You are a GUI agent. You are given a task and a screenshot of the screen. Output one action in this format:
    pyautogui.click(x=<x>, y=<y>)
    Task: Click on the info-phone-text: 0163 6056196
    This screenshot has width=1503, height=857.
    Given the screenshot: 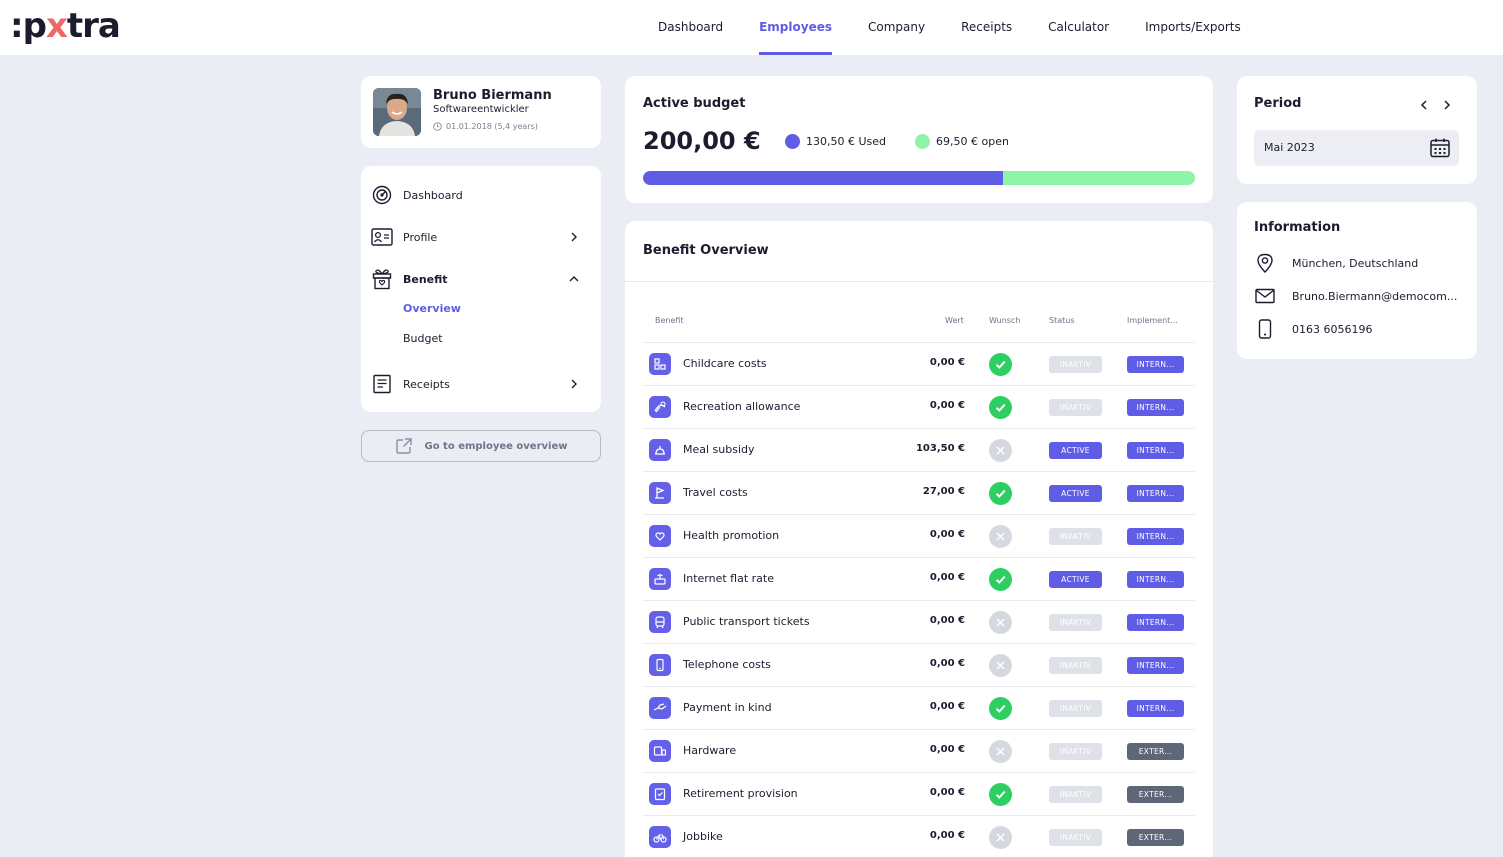 What is the action you would take?
    pyautogui.click(x=1332, y=329)
    